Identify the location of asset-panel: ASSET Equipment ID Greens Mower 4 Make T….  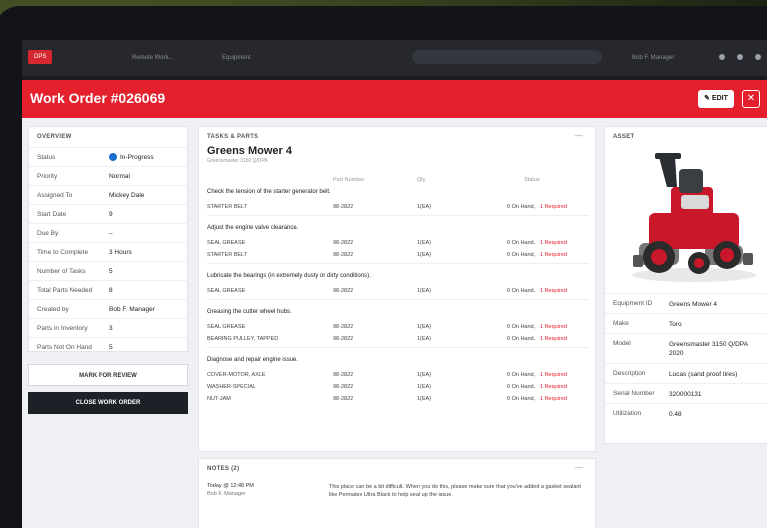
(685, 285).